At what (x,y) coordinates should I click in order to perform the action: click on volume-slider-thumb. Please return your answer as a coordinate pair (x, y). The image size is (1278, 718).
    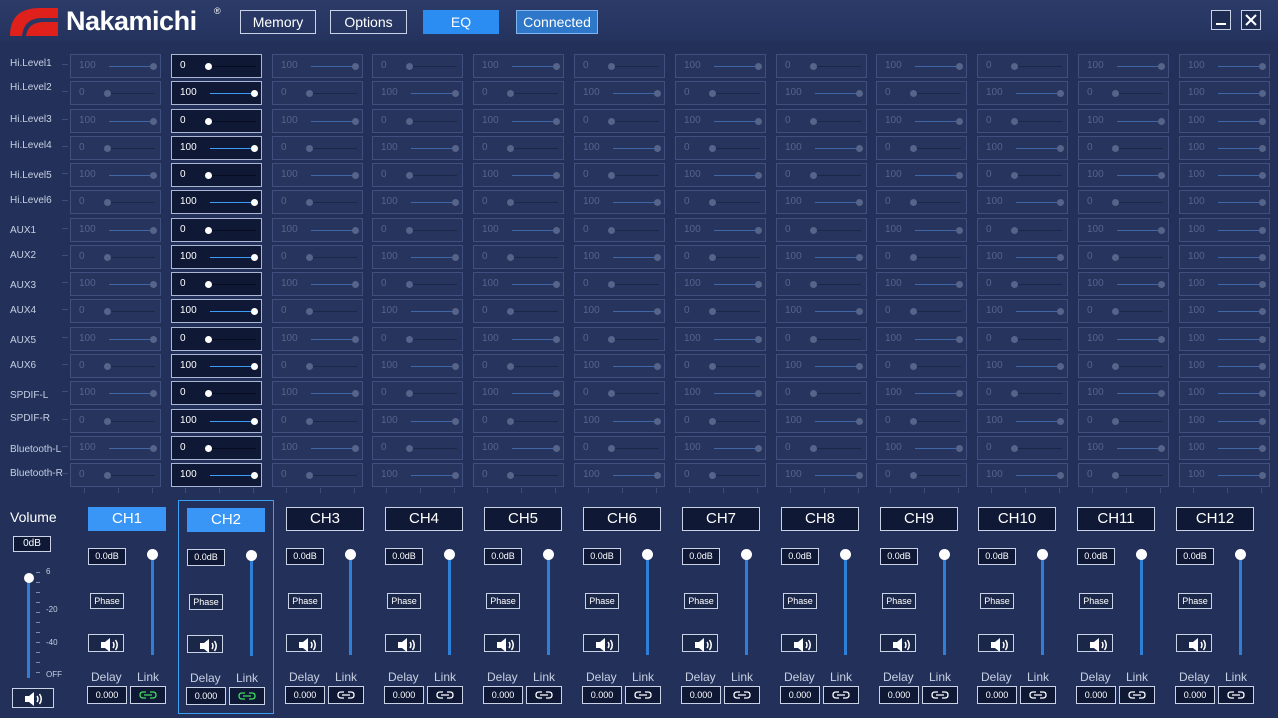
    Looking at the image, I should click on (29, 578).